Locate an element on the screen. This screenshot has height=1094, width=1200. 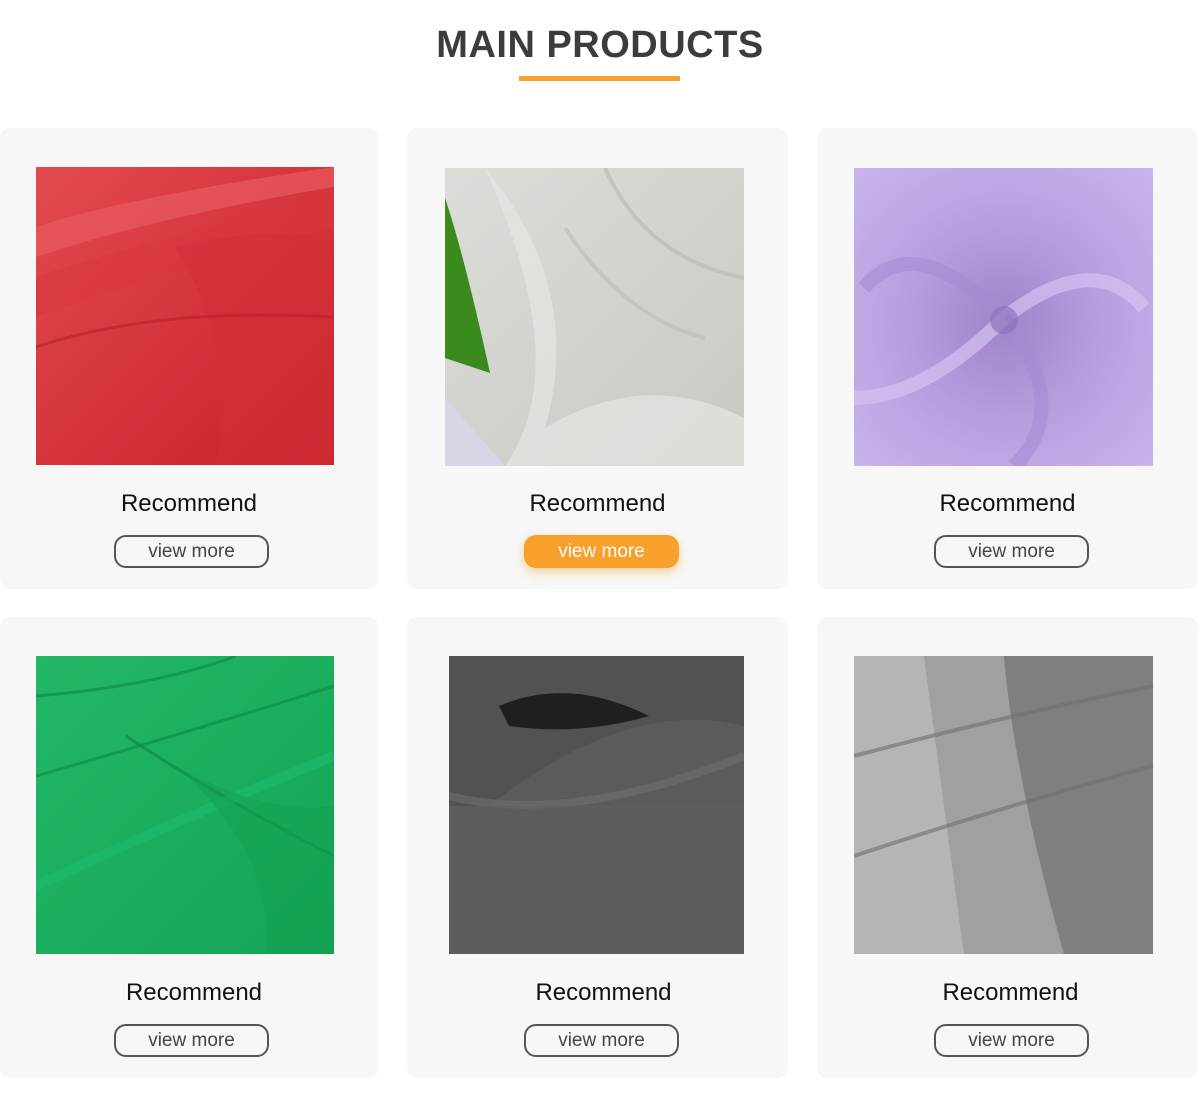
product-image-red-fleece is located at coordinates (185, 316).